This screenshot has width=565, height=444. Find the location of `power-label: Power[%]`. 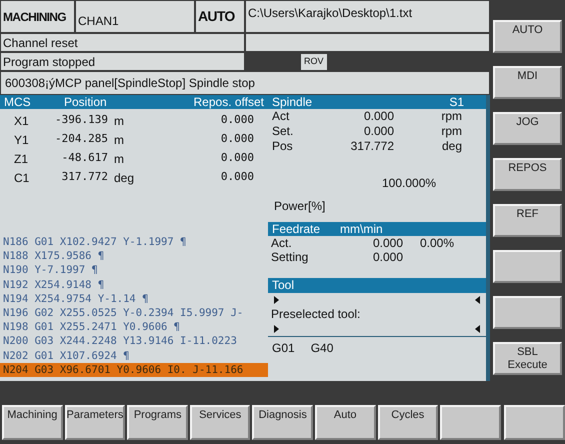

power-label: Power[%] is located at coordinates (300, 206).